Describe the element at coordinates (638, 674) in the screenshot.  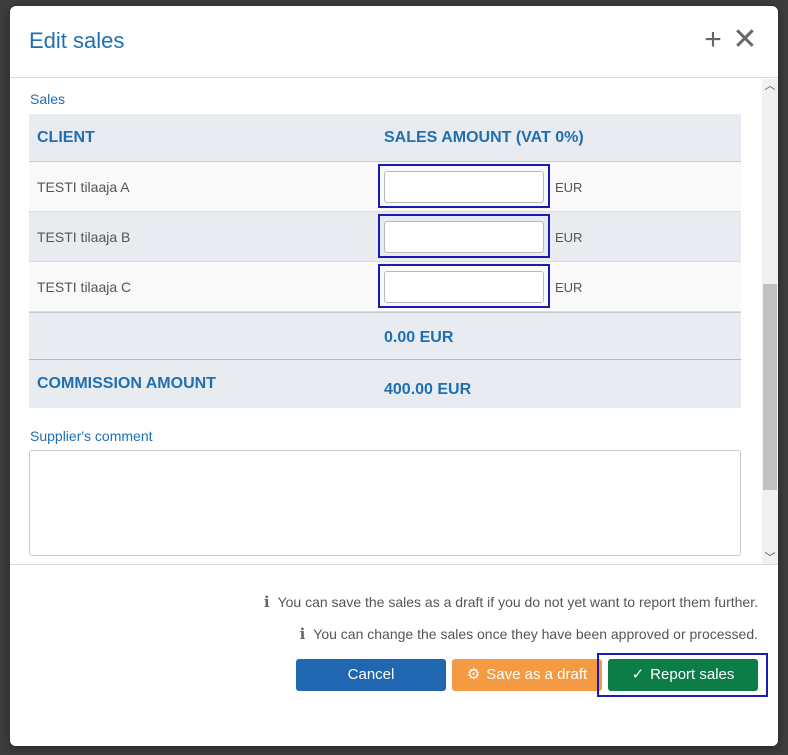
I see `check-circle-icon: ✓` at that location.